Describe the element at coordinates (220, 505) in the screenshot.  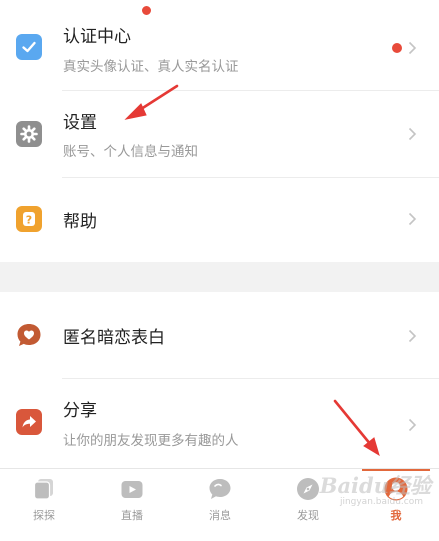
I see `tab-messages: 消息` at that location.